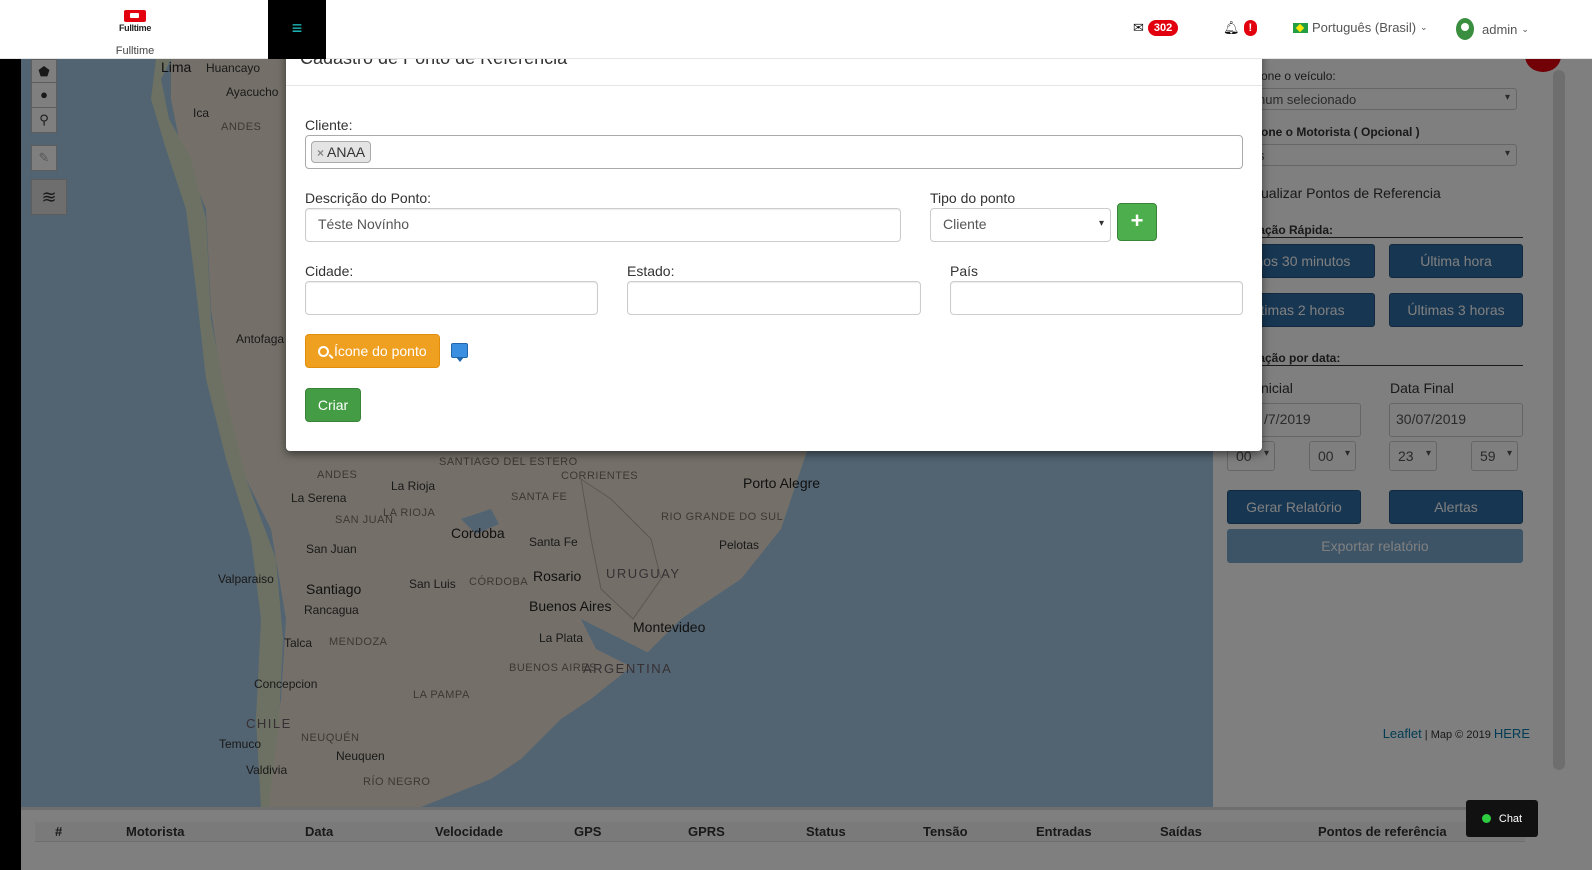 The height and width of the screenshot is (870, 1592). Describe the element at coordinates (346, 152) in the screenshot. I see `client-tag-label: ANAA` at that location.